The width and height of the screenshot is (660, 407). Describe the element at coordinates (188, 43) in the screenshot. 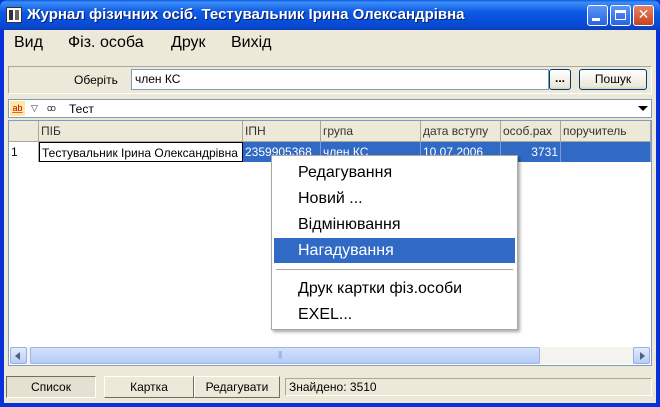

I see `menu-print: Друк` at that location.